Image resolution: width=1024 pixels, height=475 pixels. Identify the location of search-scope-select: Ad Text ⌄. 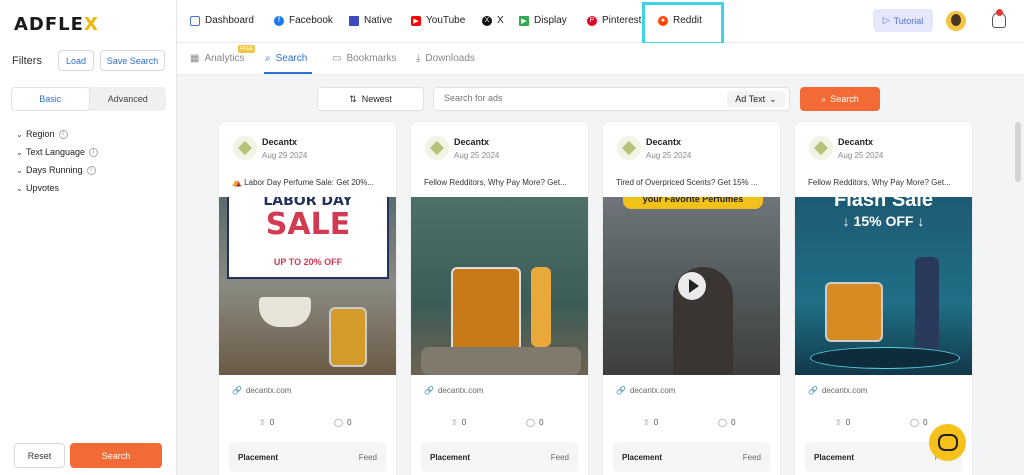
(756, 99).